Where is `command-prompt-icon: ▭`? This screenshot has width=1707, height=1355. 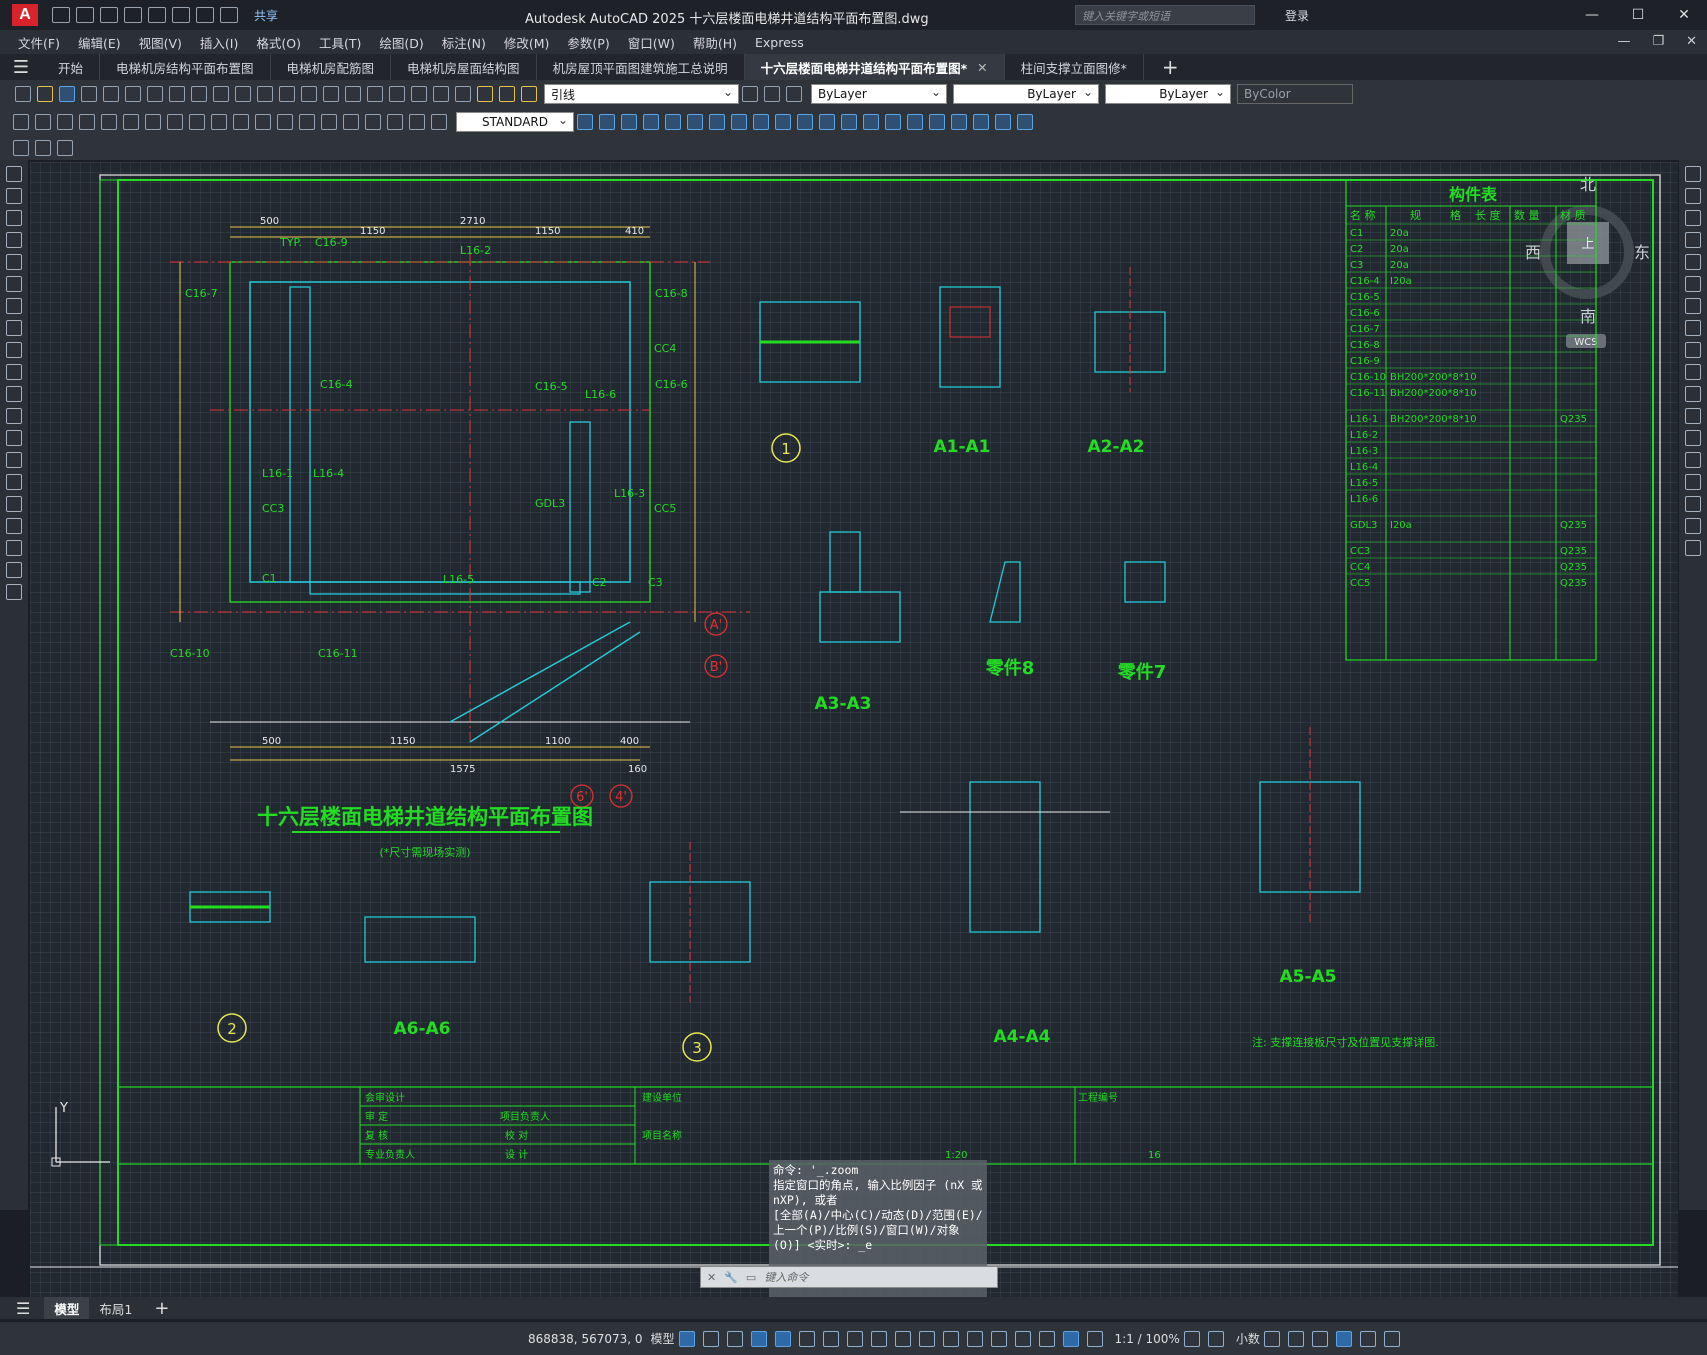
command-prompt-icon: ▭ is located at coordinates (751, 1277).